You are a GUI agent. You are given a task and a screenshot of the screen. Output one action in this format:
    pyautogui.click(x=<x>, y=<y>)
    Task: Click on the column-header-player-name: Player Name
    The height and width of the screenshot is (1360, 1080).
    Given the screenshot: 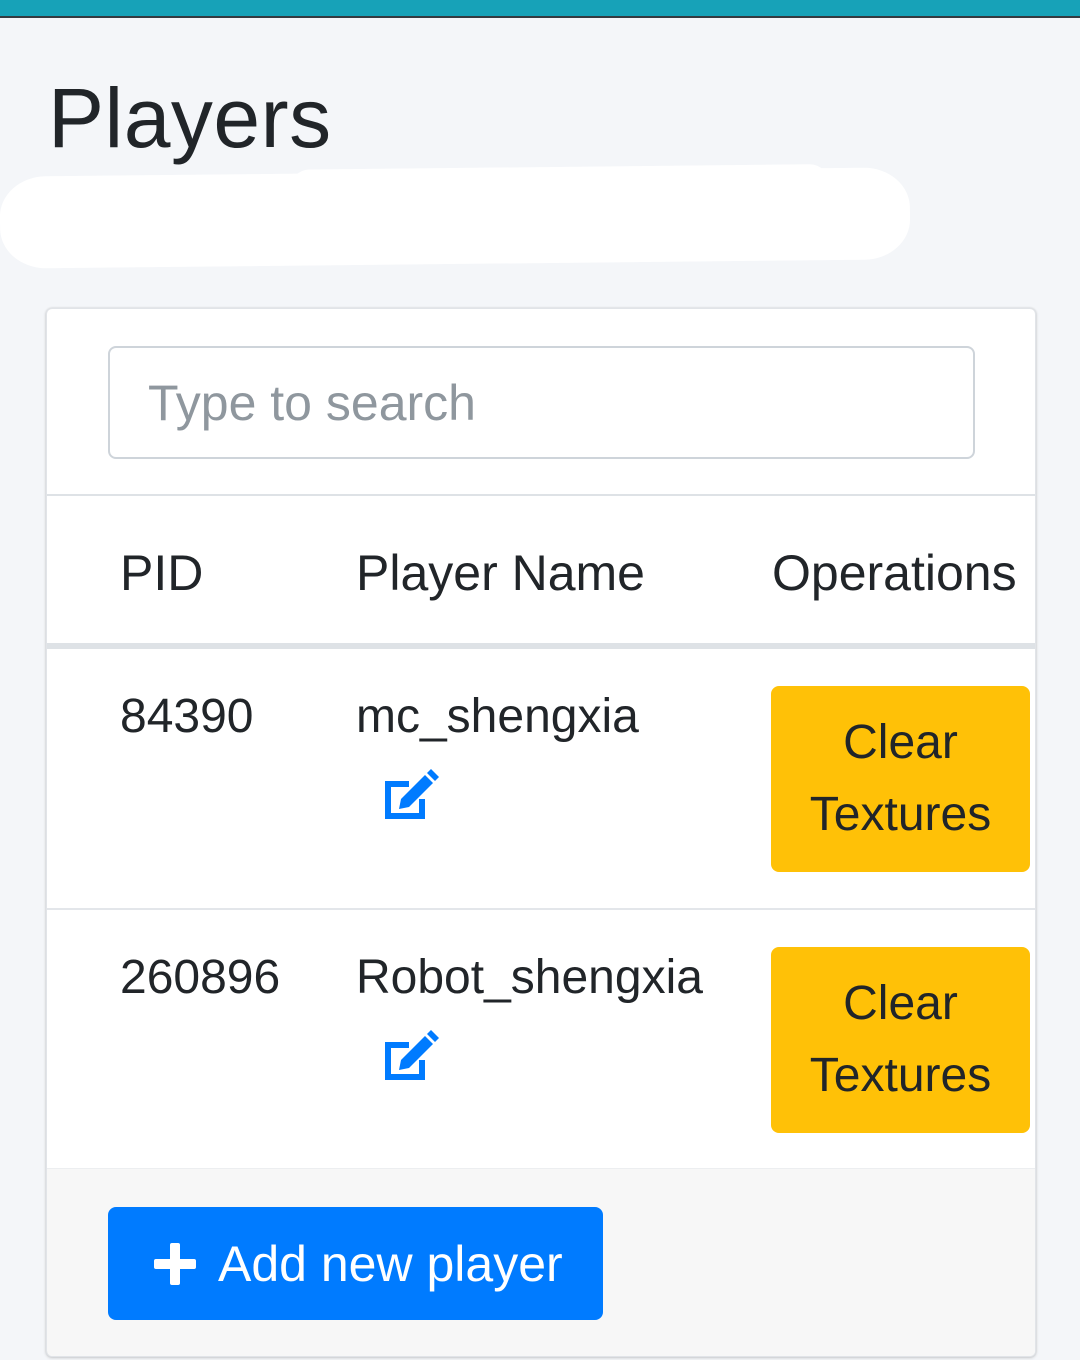 What is the action you would take?
    pyautogui.click(x=500, y=573)
    